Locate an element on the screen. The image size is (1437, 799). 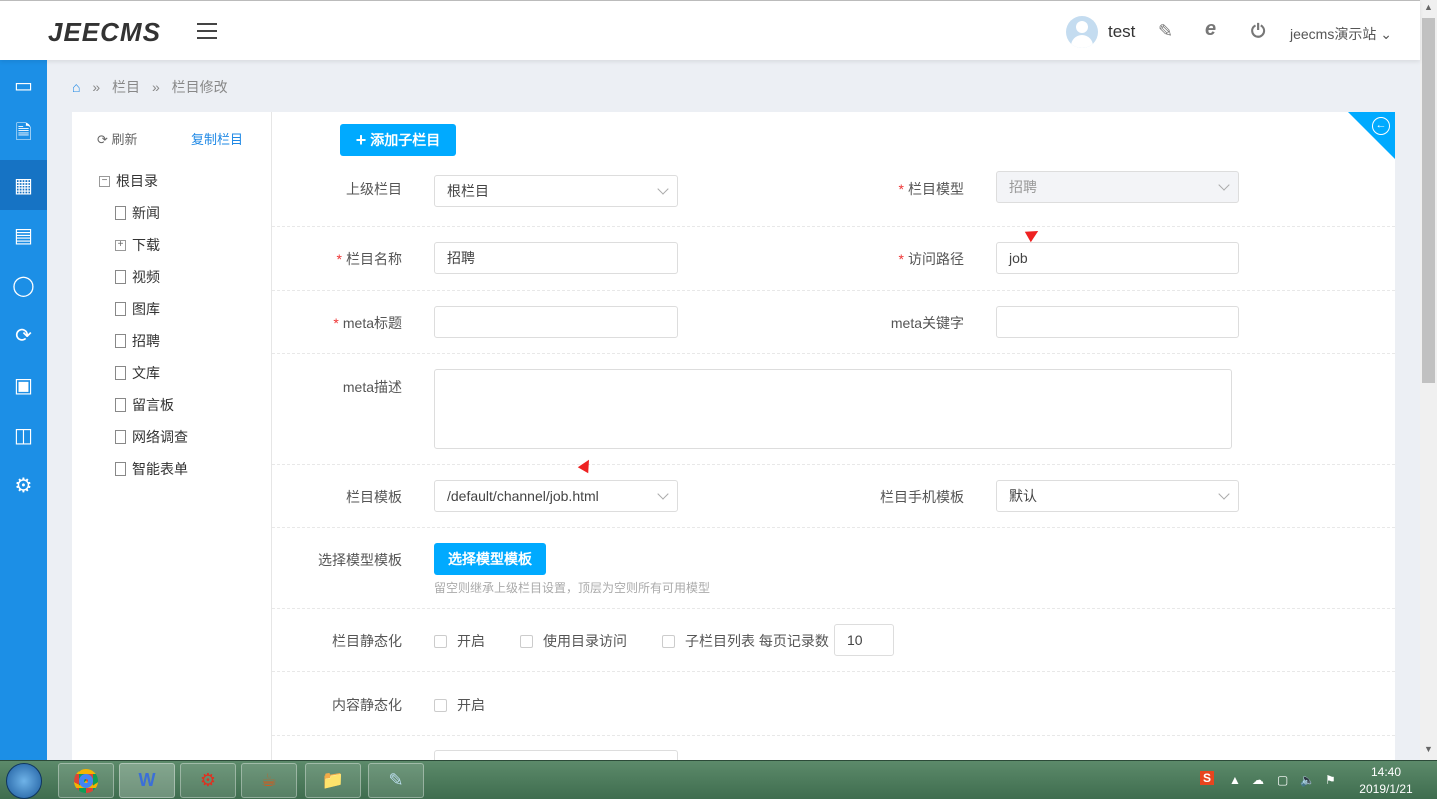
sogou-ime-icon: S is located at coordinates (1207, 778).